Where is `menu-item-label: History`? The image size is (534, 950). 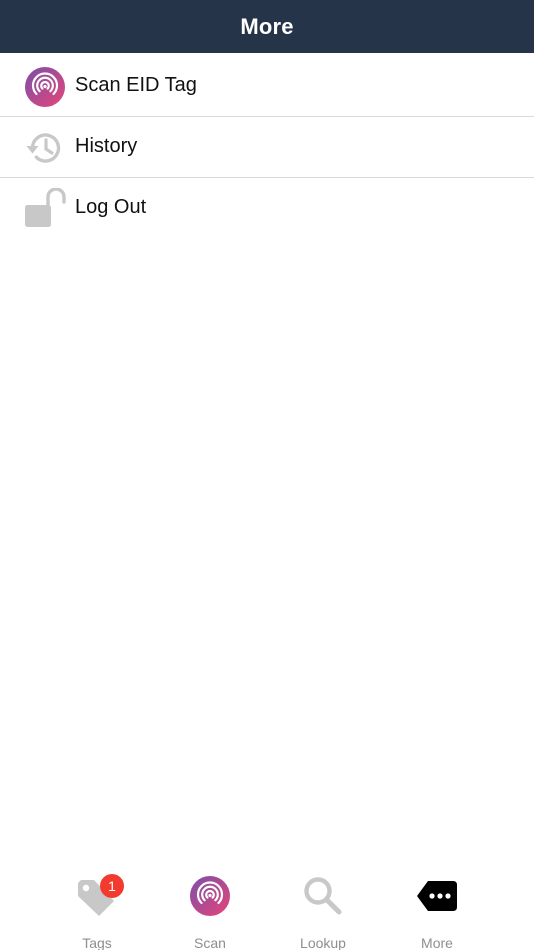 menu-item-label: History is located at coordinates (106, 146).